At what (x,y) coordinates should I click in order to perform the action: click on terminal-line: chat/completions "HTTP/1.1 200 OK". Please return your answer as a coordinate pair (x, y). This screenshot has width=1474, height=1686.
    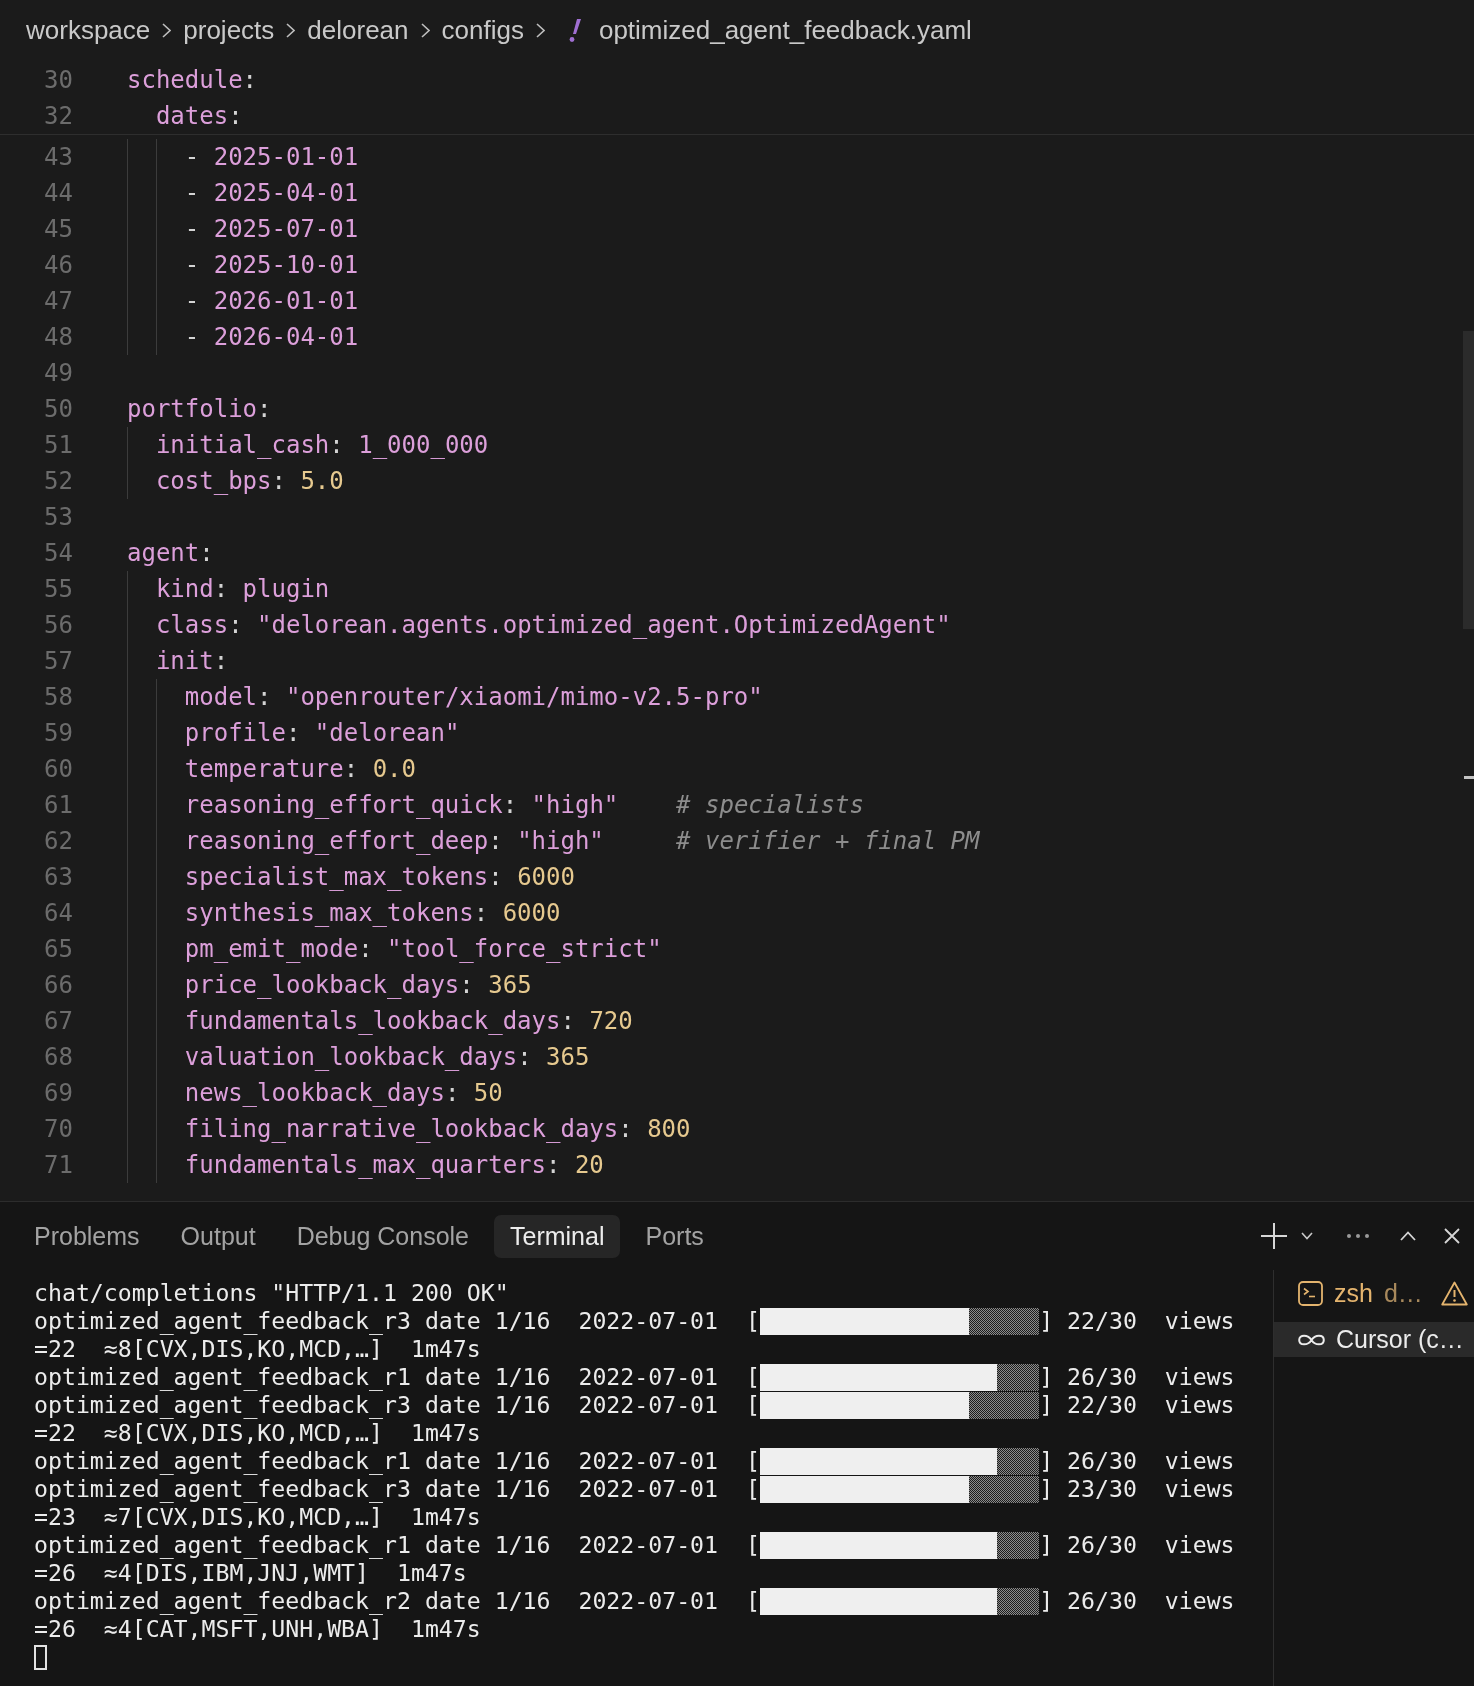
    Looking at the image, I should click on (271, 1293).